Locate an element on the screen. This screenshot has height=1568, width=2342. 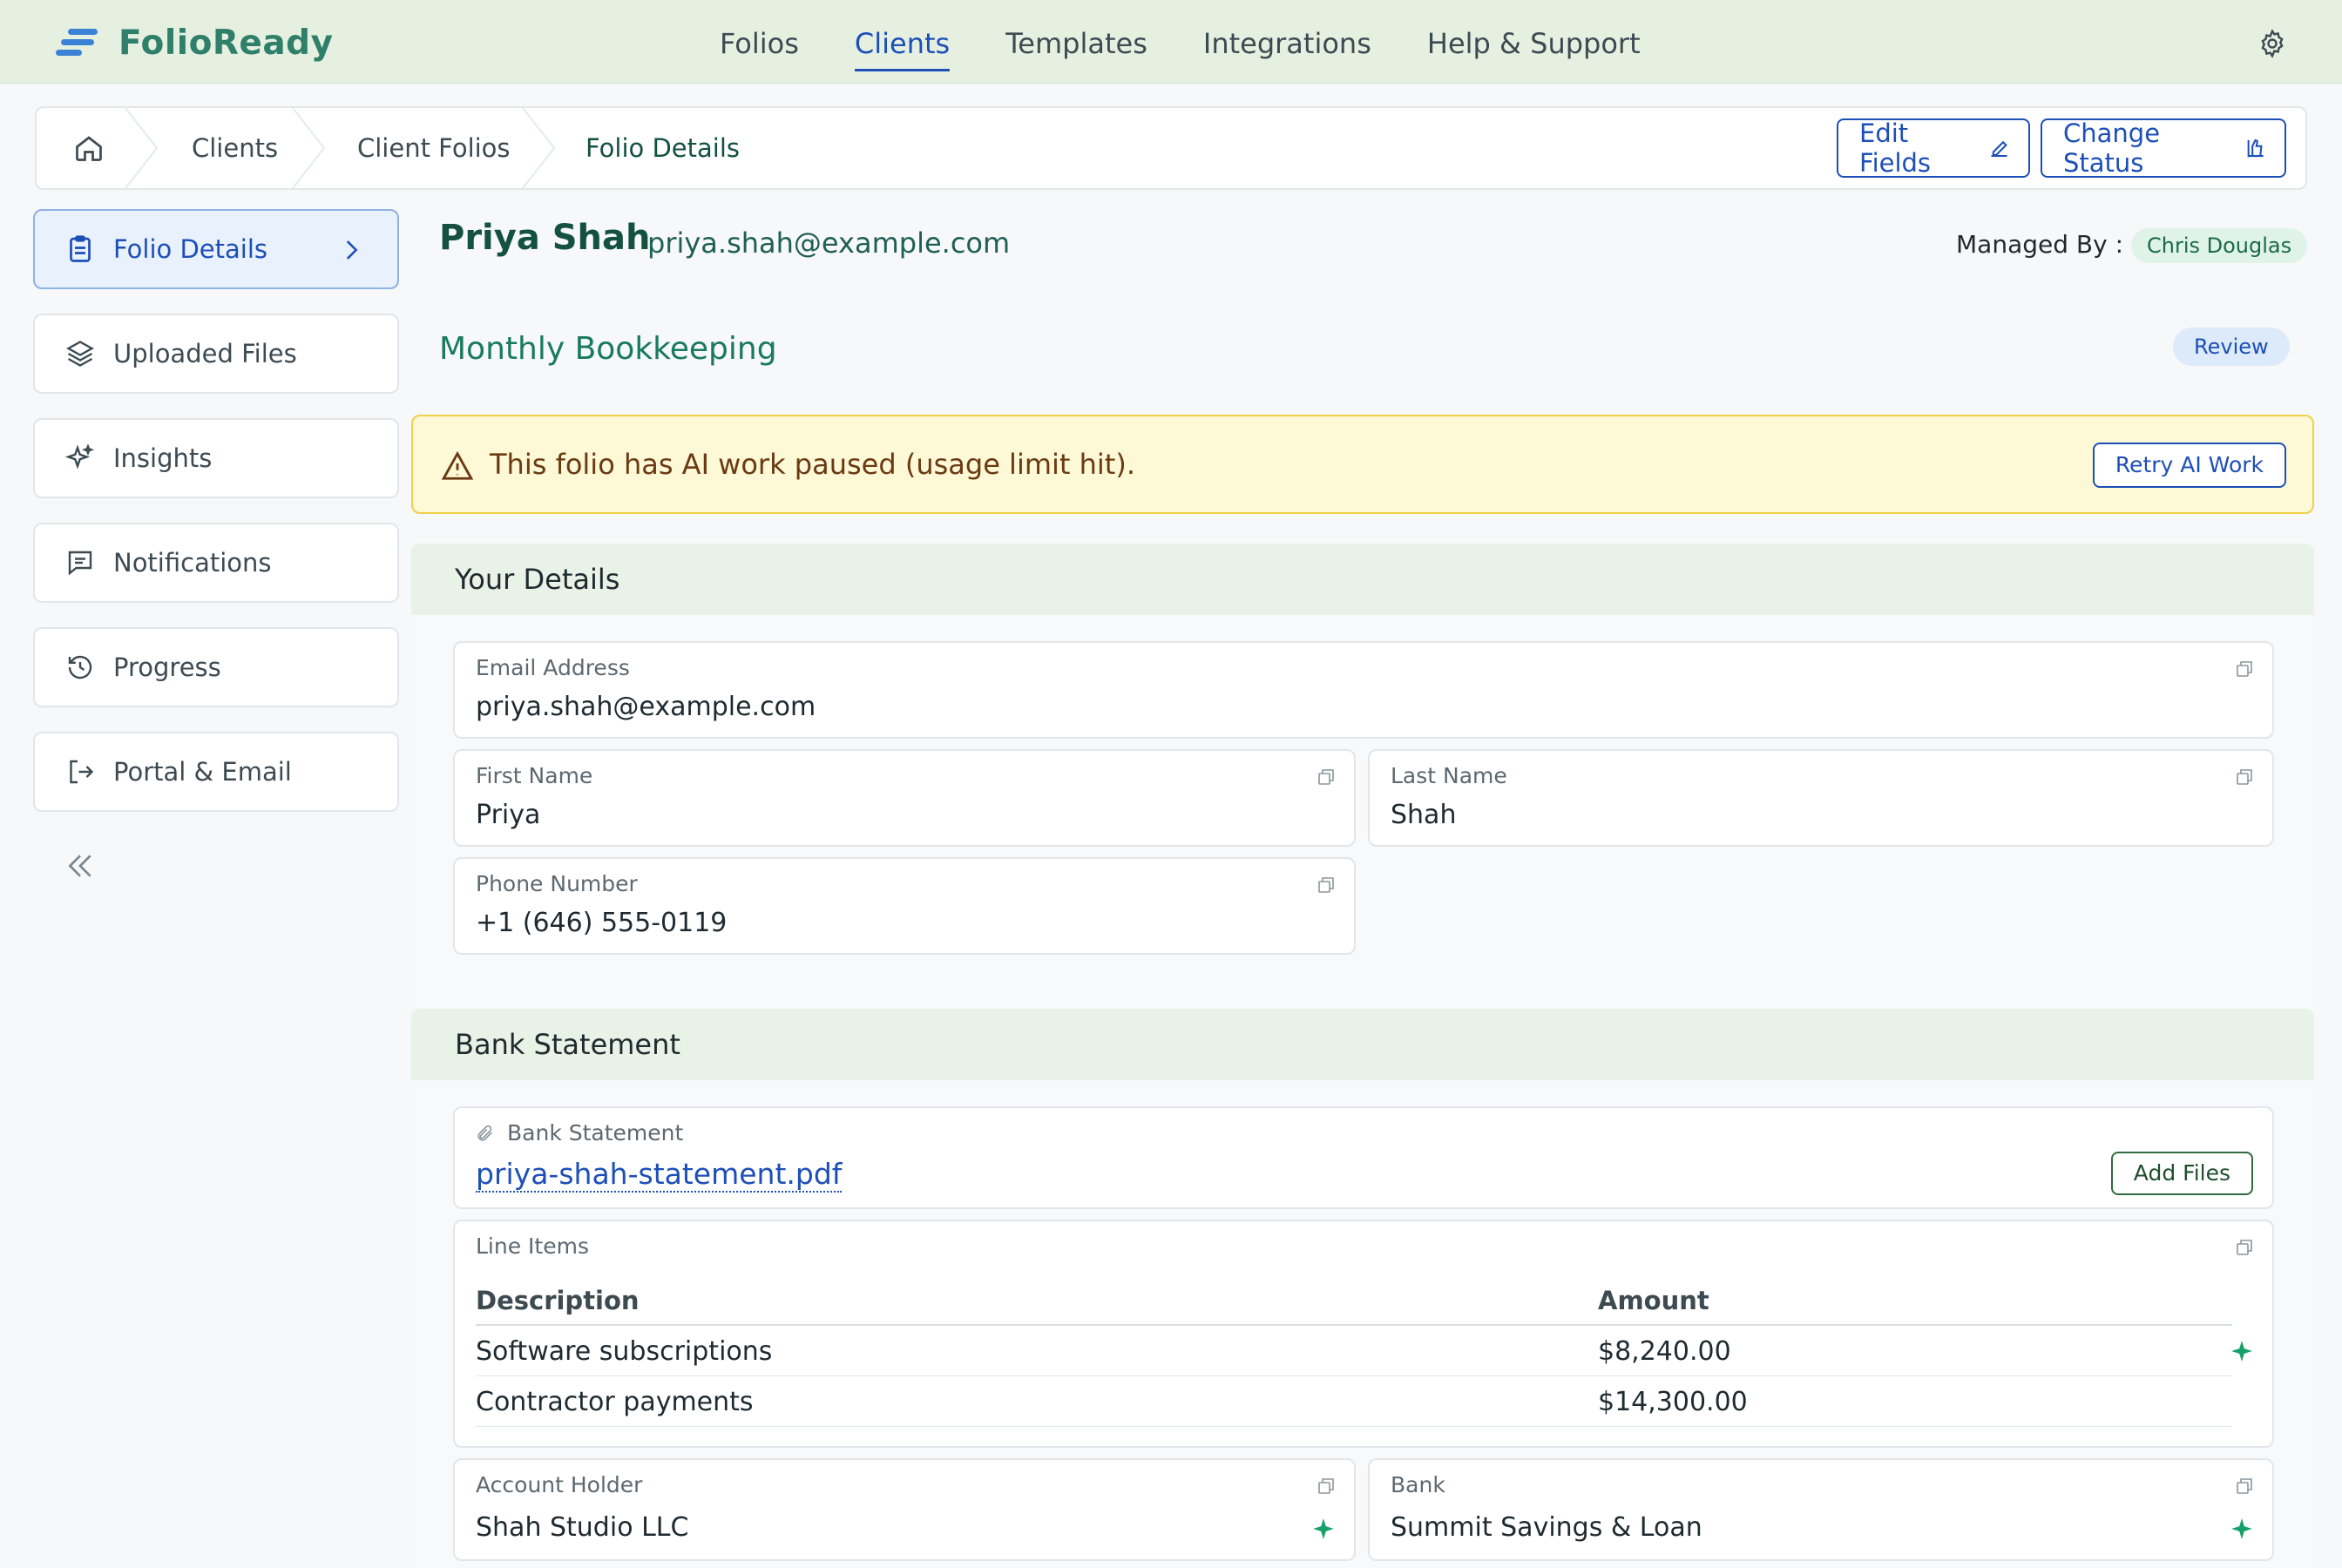
field-label: Bank Statement is located at coordinates (579, 1133).